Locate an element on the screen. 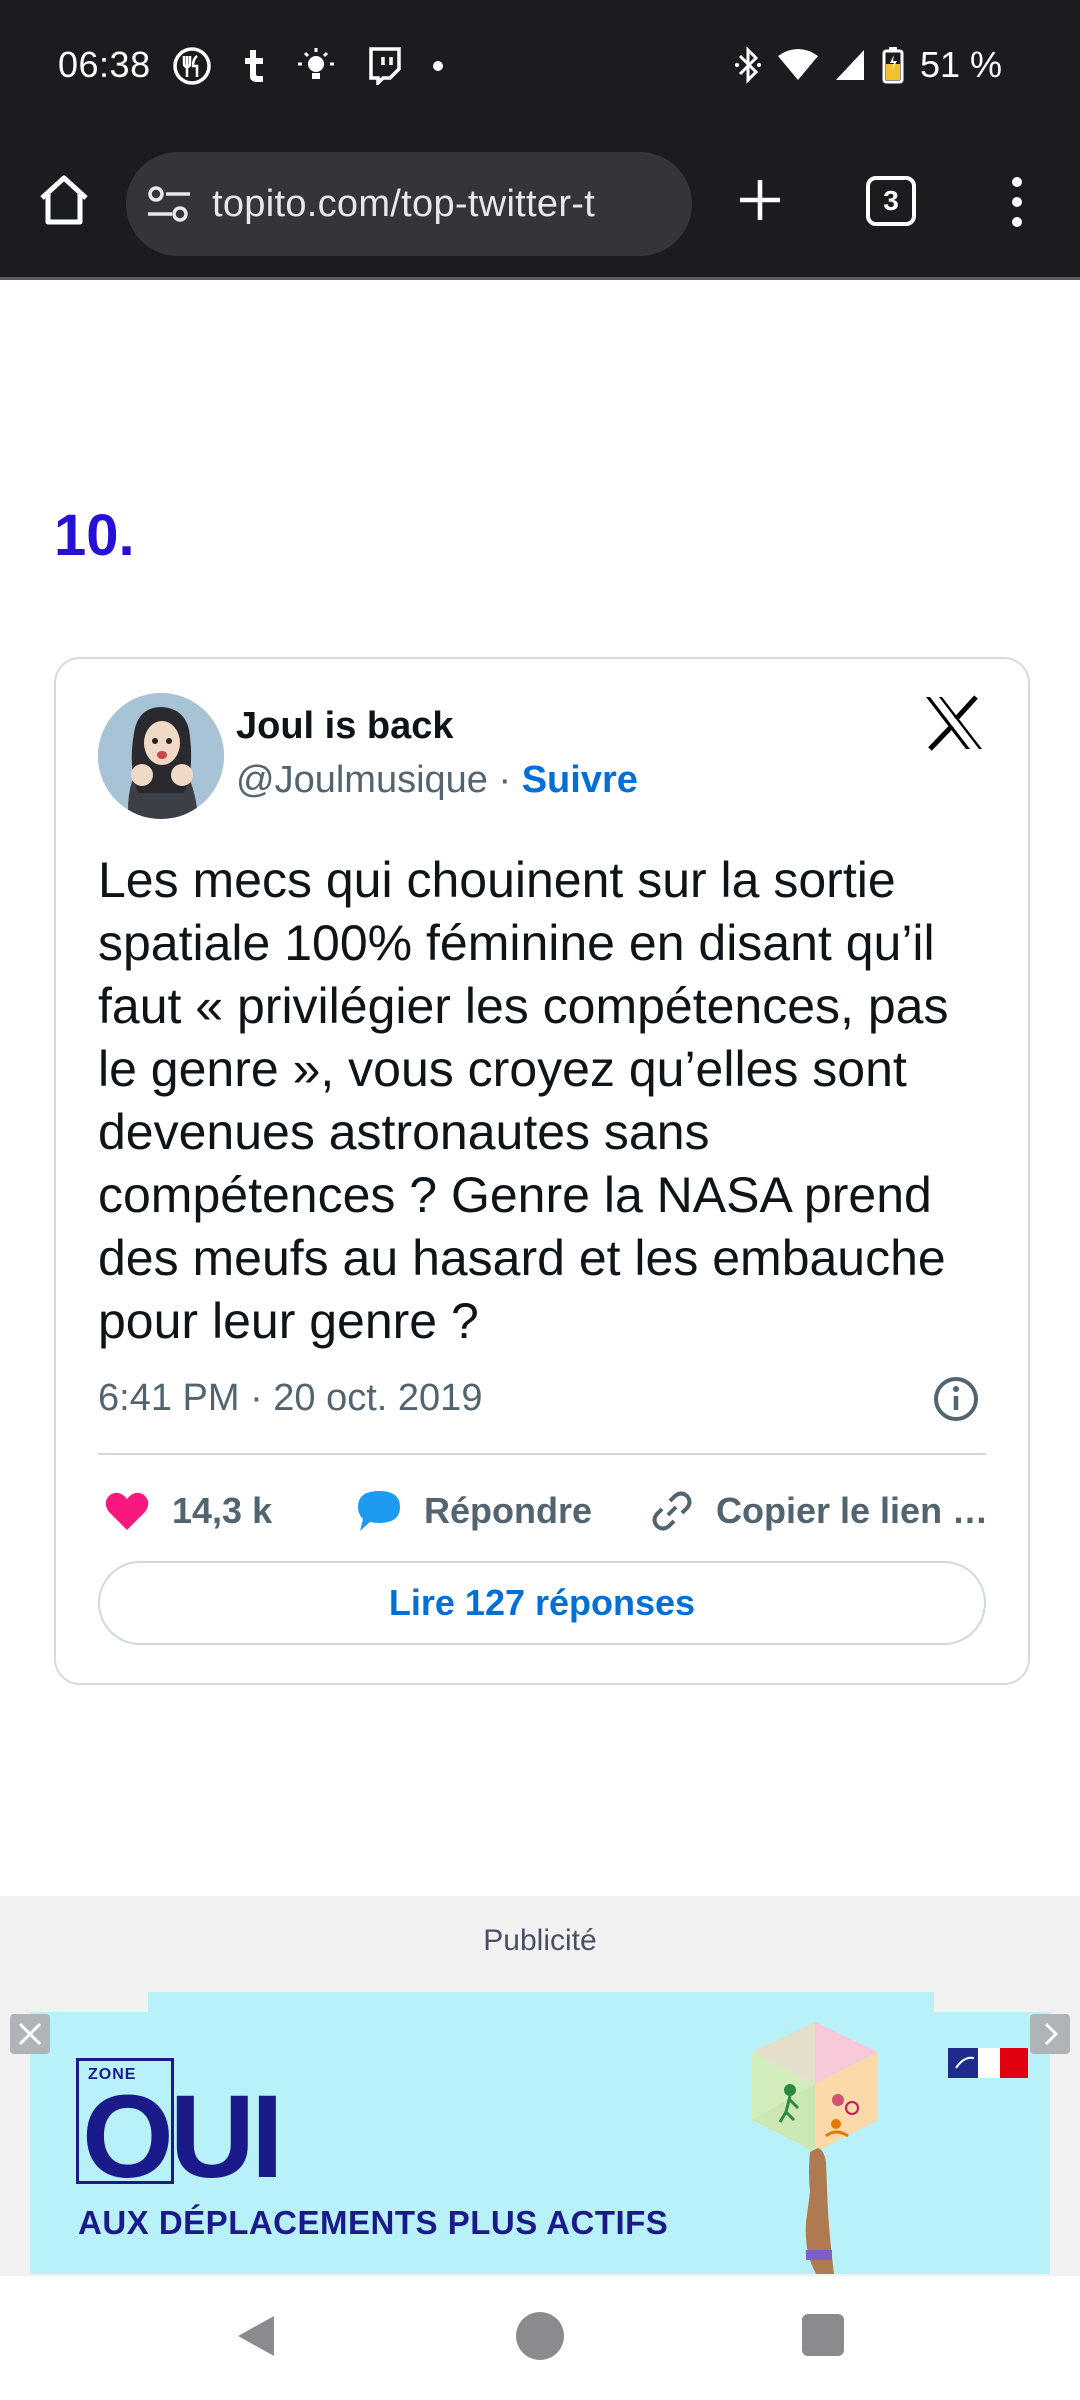 The image size is (1080, 2400). like-count: 14,3 k is located at coordinates (222, 1510).